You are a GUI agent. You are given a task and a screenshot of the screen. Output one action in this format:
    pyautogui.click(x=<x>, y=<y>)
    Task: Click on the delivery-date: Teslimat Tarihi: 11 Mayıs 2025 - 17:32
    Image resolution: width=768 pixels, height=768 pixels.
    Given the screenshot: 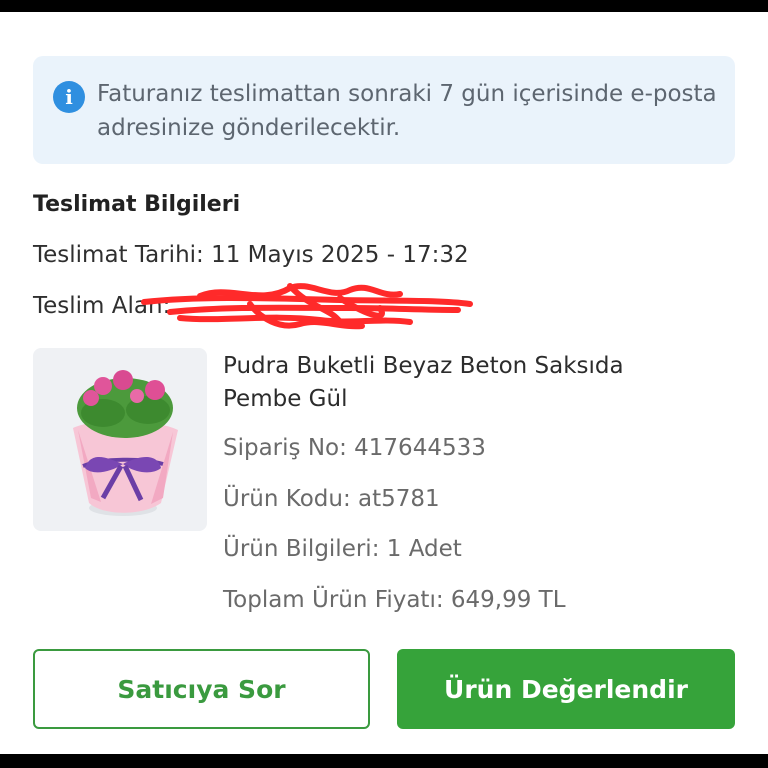 What is the action you would take?
    pyautogui.click(x=251, y=255)
    